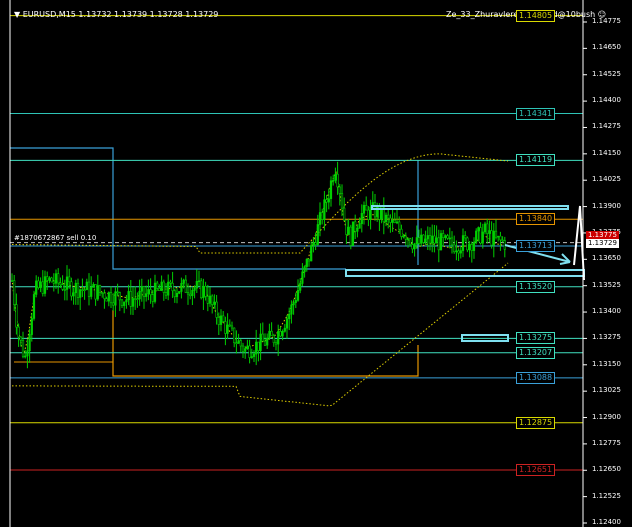 This screenshot has height=527, width=632. Describe the element at coordinates (606, 152) in the screenshot. I see `price-tick-label: 1.14150` at that location.